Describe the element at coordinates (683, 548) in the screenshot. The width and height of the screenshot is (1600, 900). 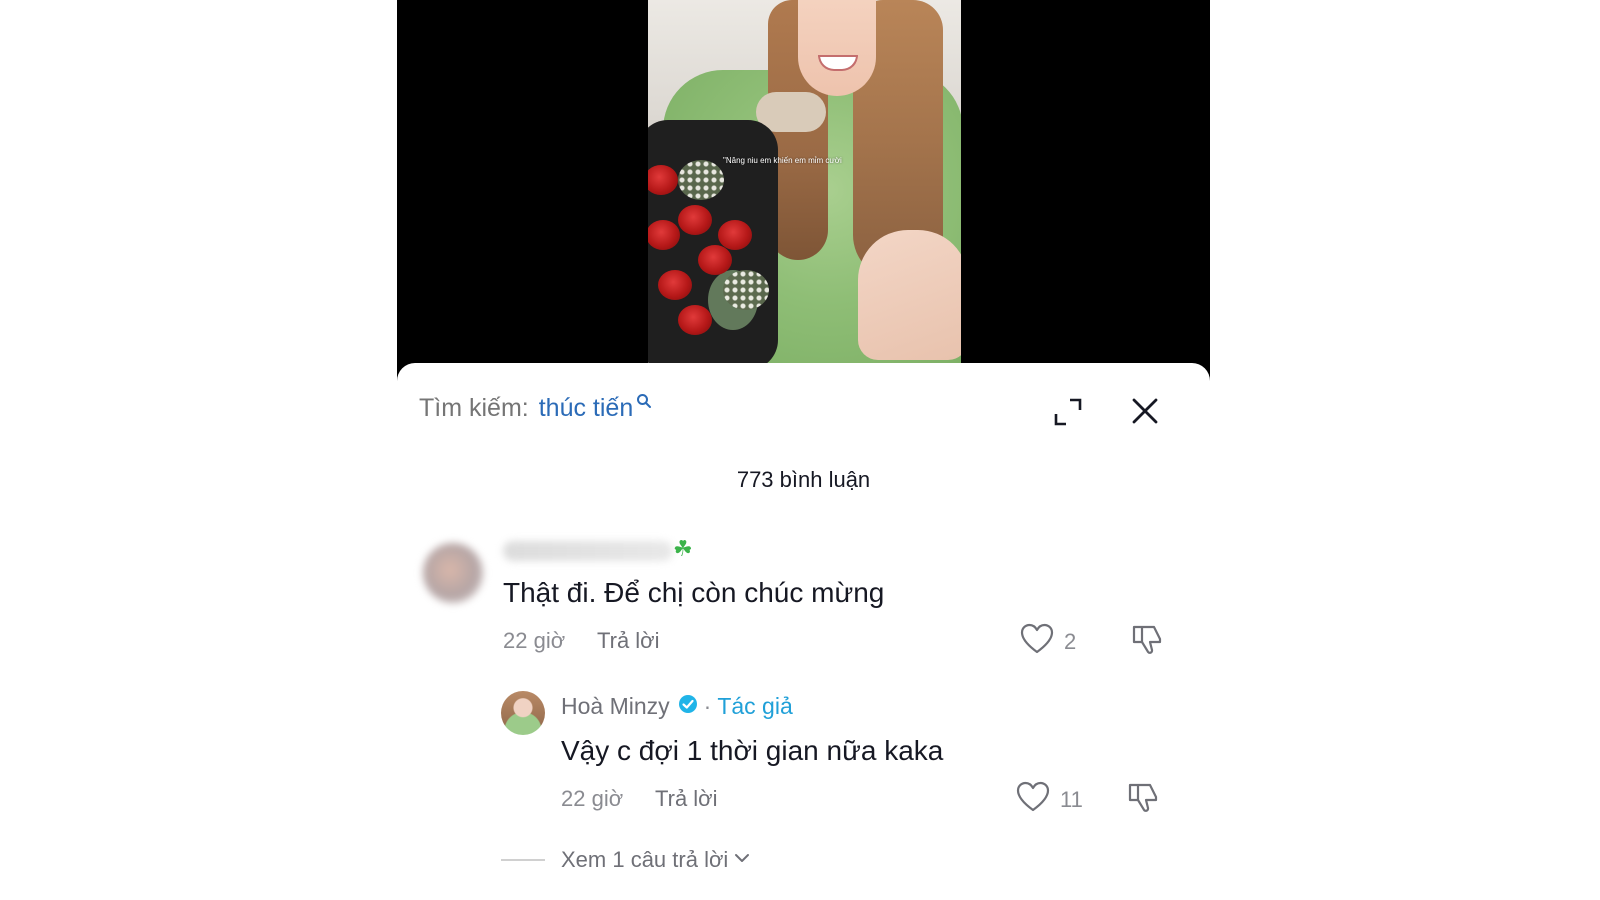
I see `clover-icon: ☘` at that location.